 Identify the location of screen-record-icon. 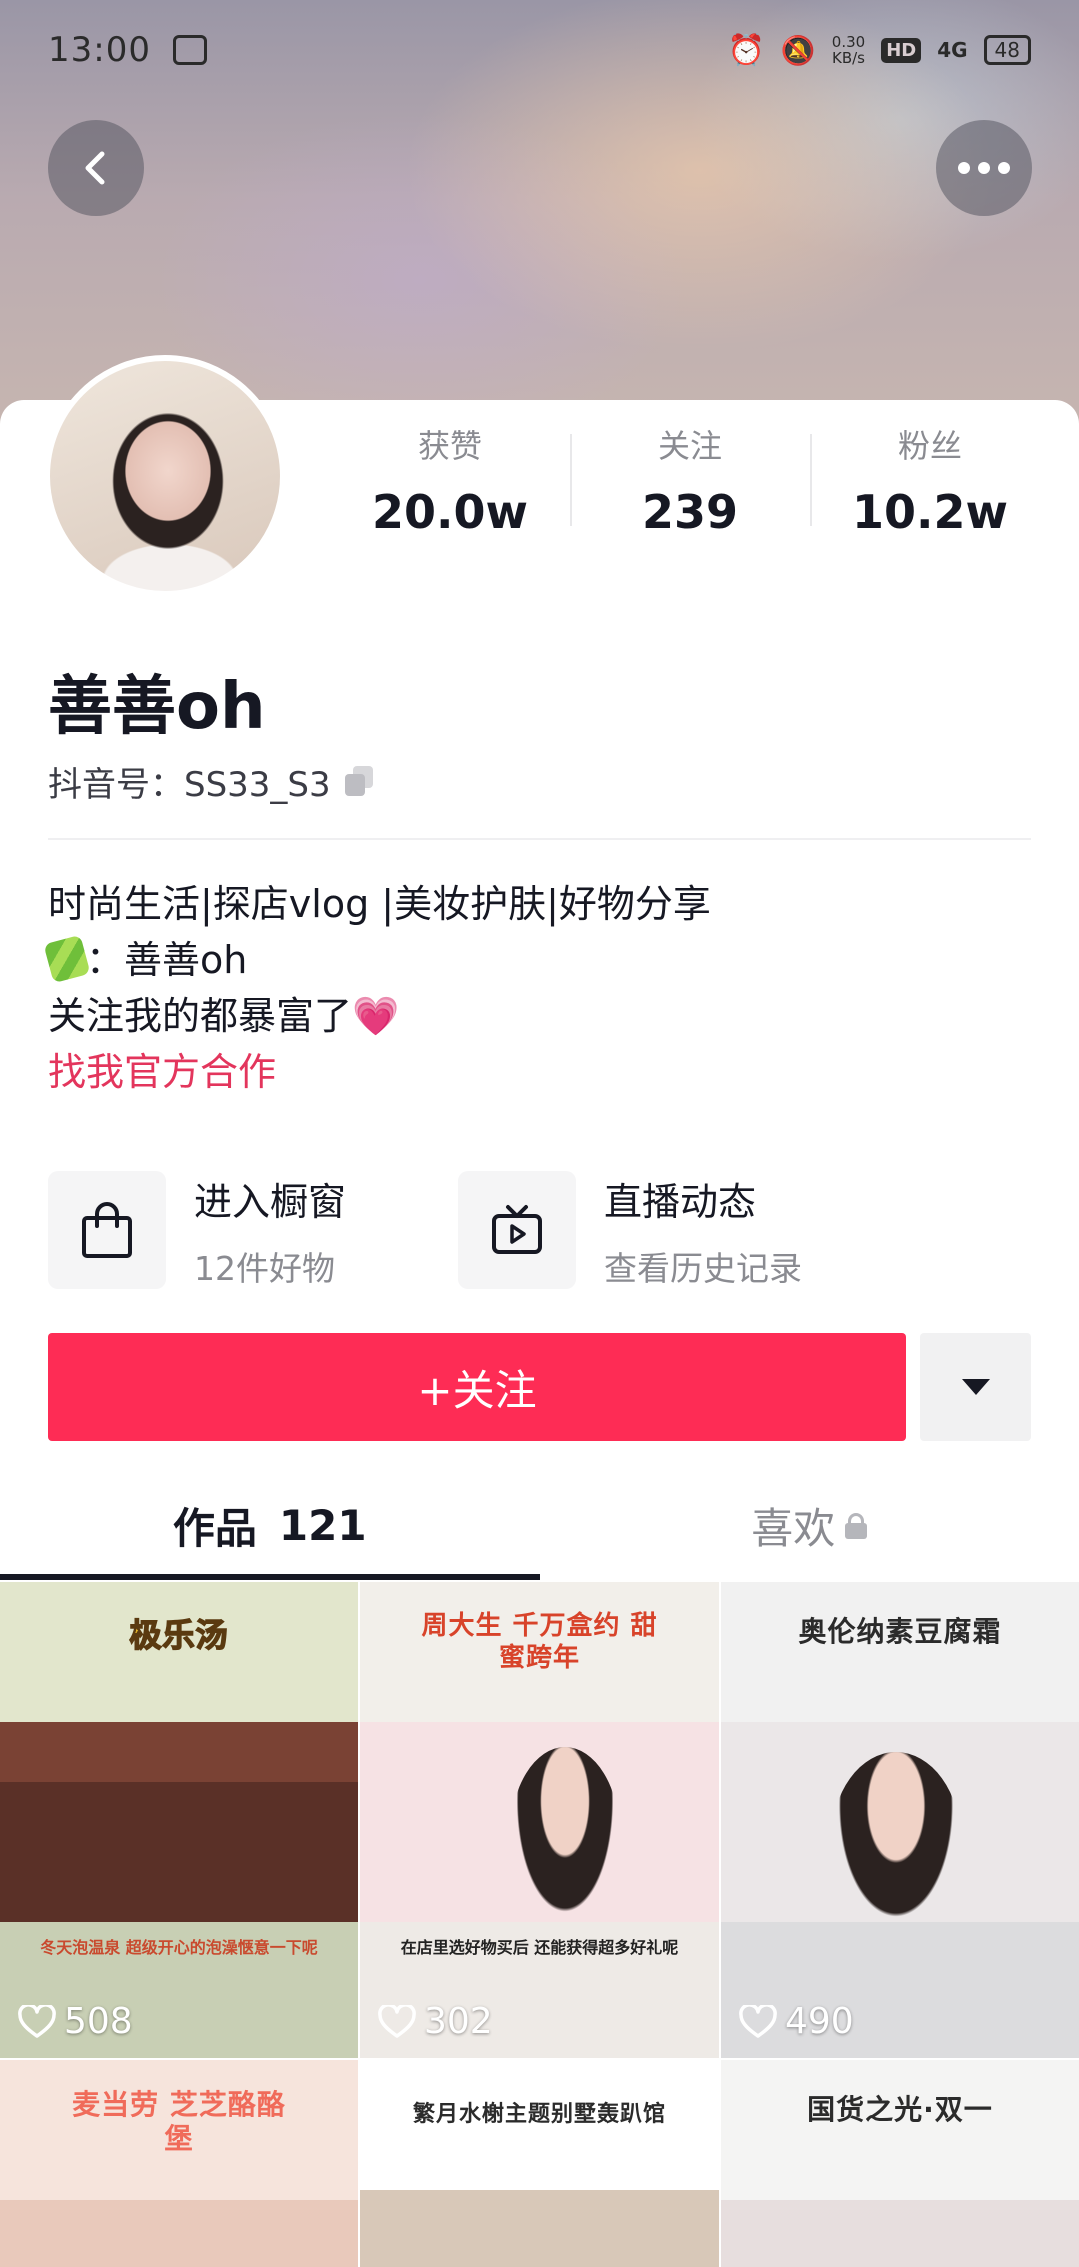
(189, 50).